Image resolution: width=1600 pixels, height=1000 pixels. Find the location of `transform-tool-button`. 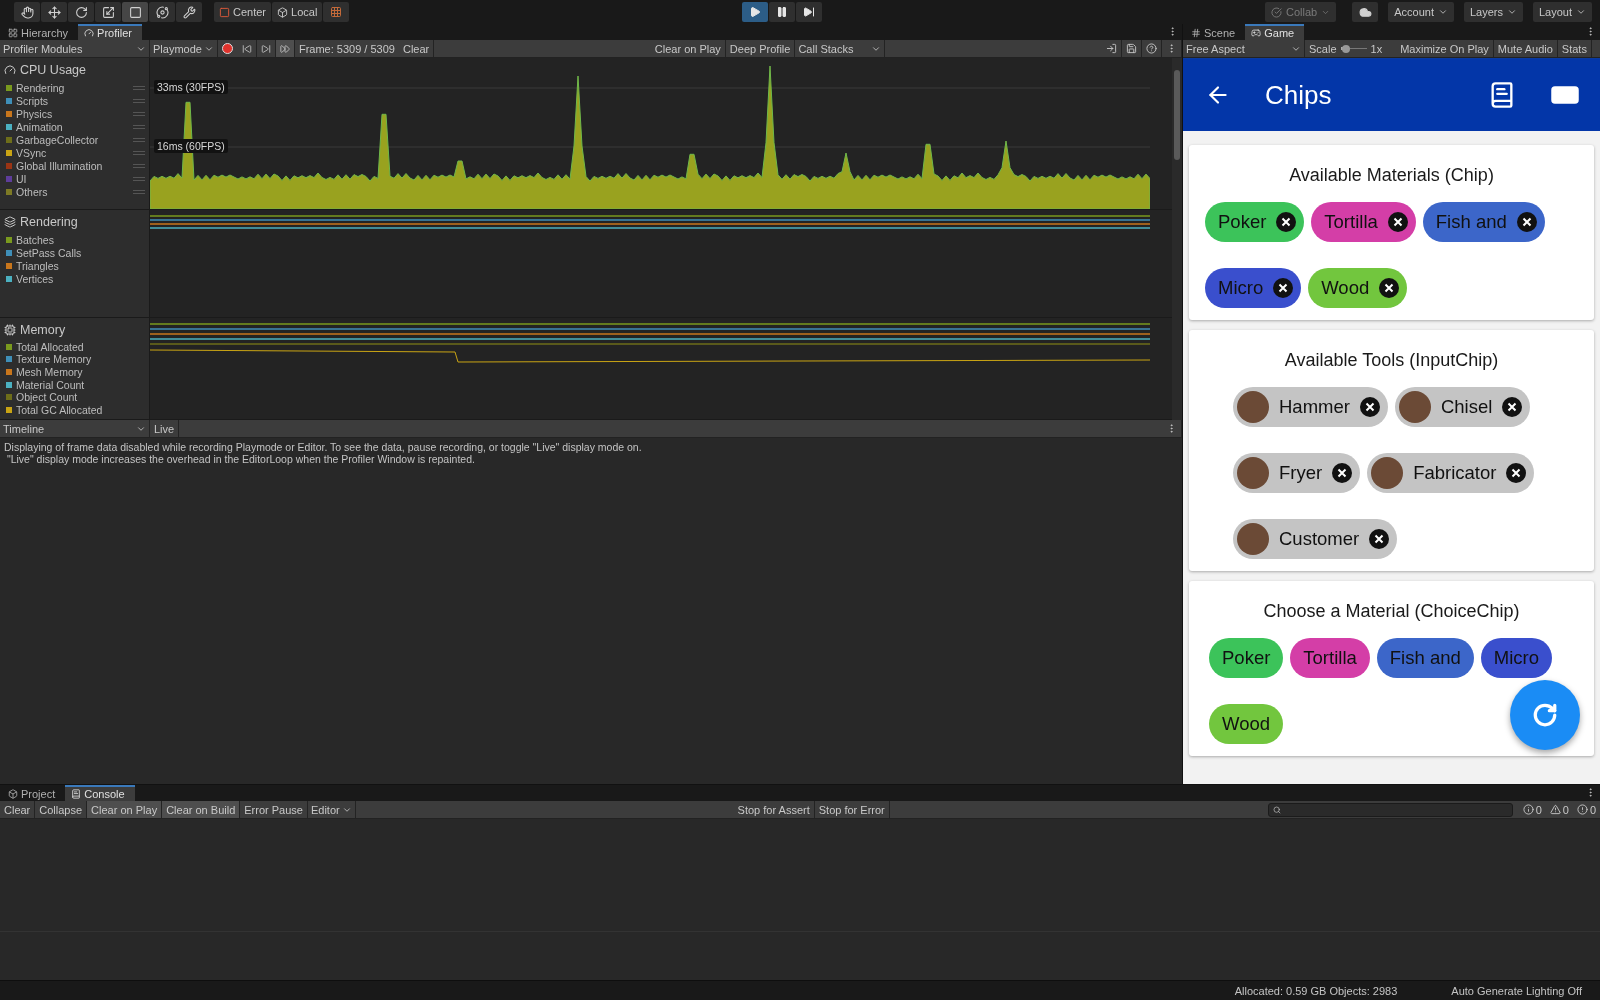

transform-tool-button is located at coordinates (162, 12).